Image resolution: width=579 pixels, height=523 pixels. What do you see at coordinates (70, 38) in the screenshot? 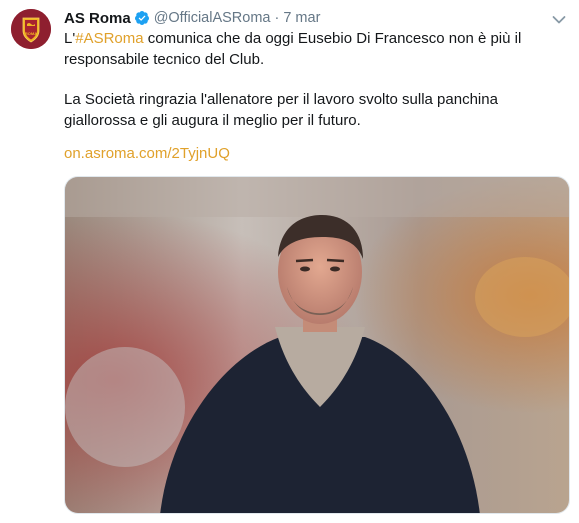
I see `text-prefix: L'` at bounding box center [70, 38].